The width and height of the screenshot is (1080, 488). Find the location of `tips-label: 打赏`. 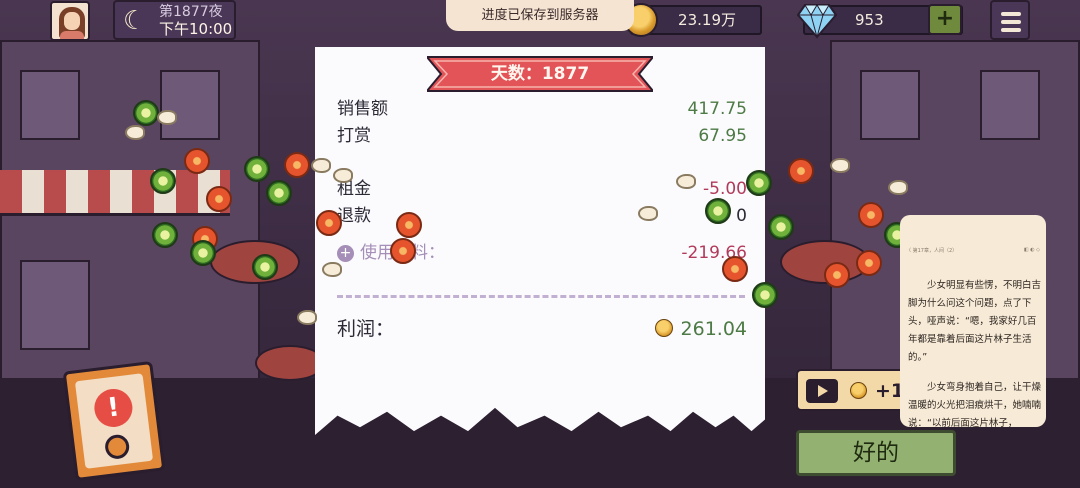

tips-label: 打赏 is located at coordinates (354, 136).